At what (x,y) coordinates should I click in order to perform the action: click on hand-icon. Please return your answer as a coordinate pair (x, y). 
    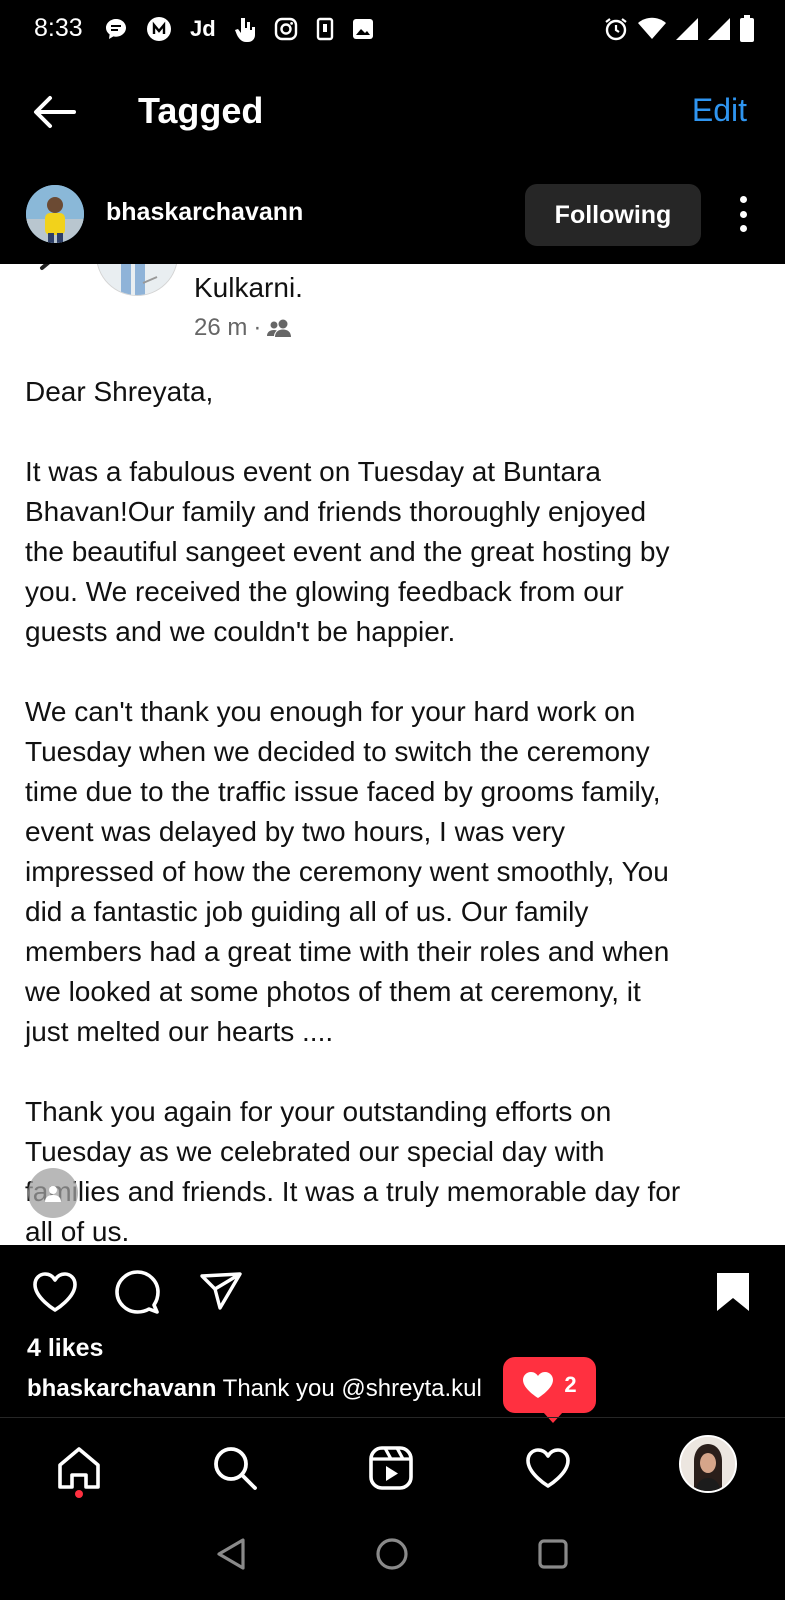
    Looking at the image, I should click on (245, 29).